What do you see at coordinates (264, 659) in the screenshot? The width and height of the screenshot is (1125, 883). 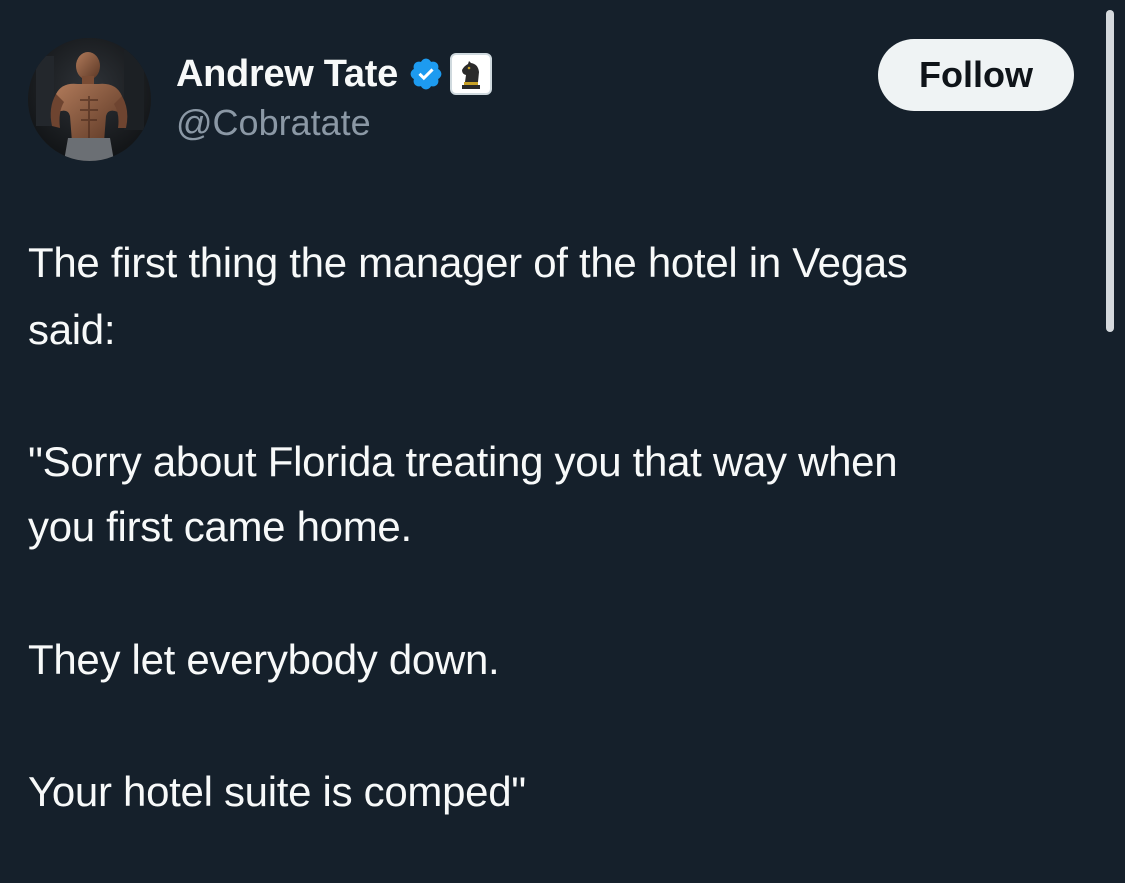 I see `tweet-text-line: They let everybody down.` at bounding box center [264, 659].